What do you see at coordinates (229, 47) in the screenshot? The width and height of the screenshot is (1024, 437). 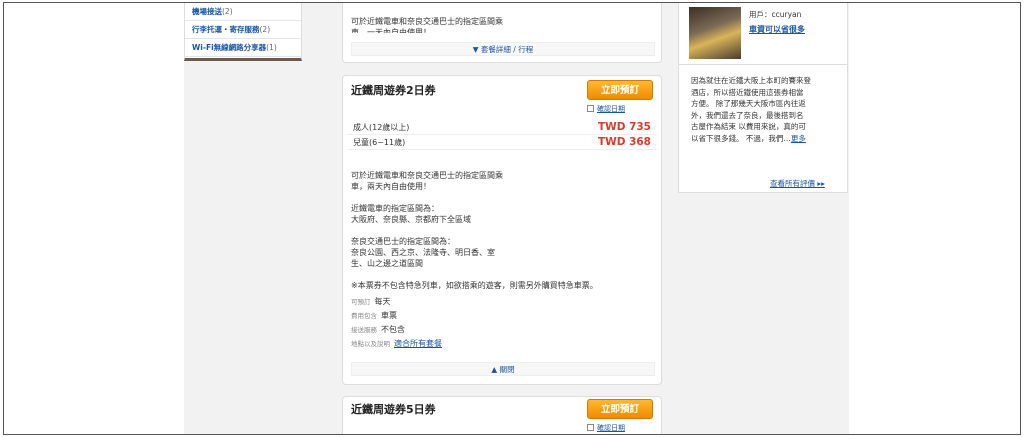 I see `category-label: Wi-Fi無線網路分享器` at bounding box center [229, 47].